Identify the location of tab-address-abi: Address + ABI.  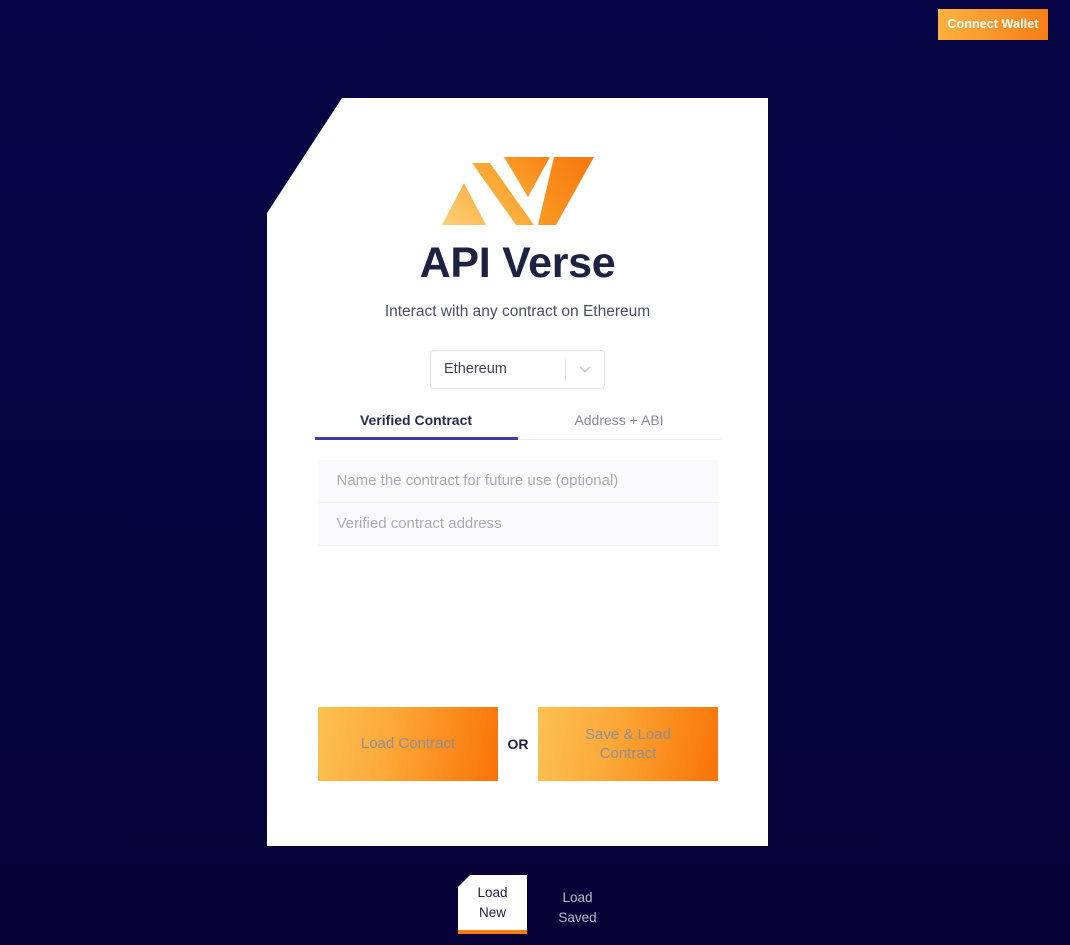
(619, 425).